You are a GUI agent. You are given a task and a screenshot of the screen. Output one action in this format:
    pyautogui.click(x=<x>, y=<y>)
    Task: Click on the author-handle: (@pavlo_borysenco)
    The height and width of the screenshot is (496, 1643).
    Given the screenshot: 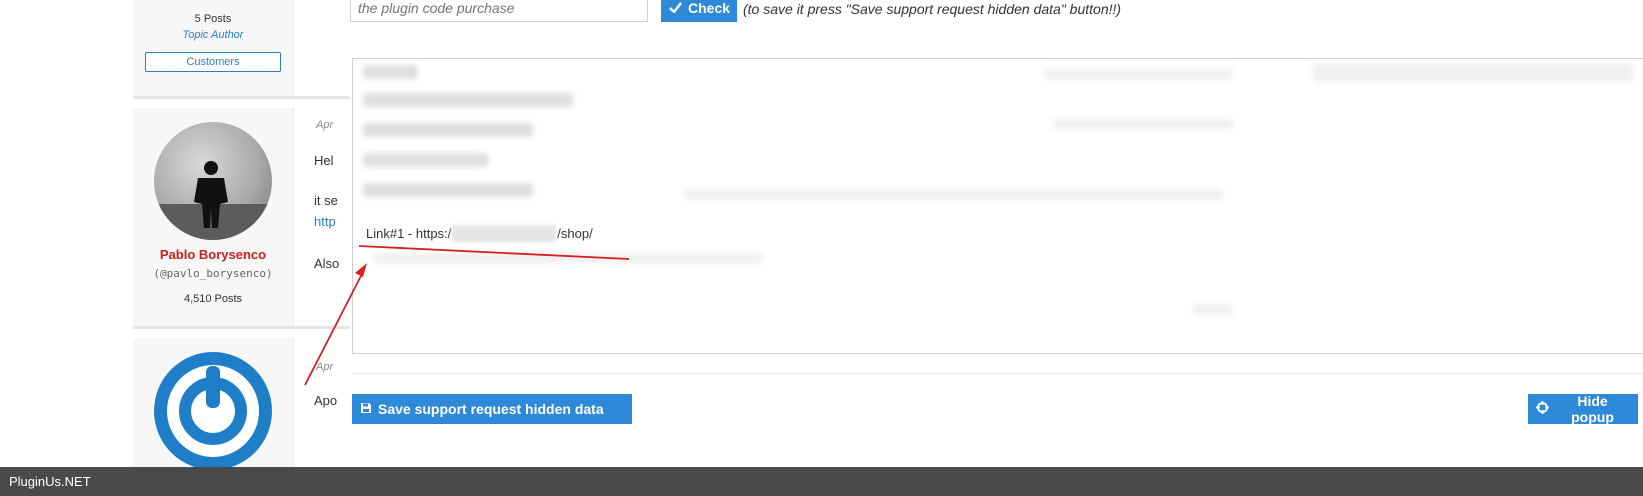 What is the action you would take?
    pyautogui.click(x=213, y=273)
    